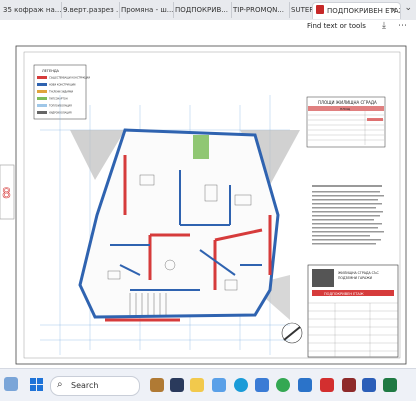  I want to click on edge-icon, so click(241, 385).